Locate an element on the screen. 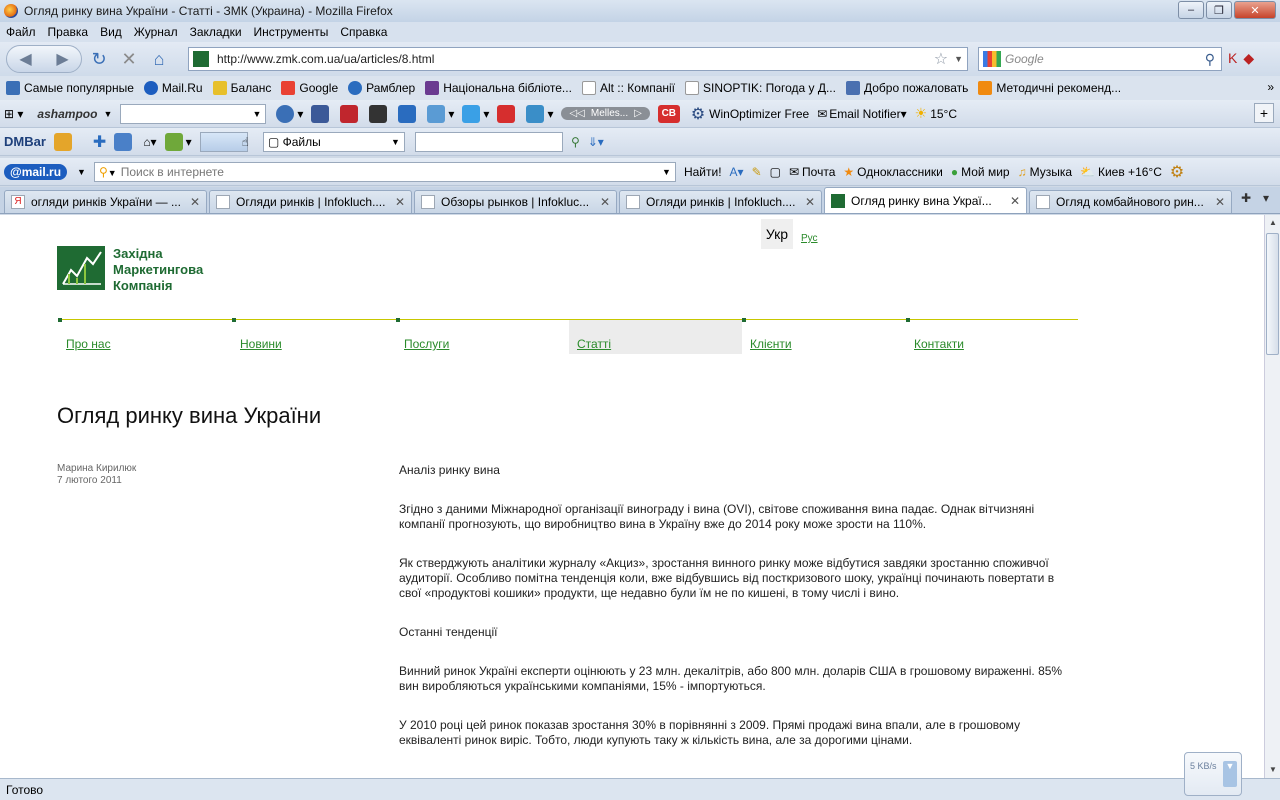  bookmark-item: Google is located at coordinates (309, 88).